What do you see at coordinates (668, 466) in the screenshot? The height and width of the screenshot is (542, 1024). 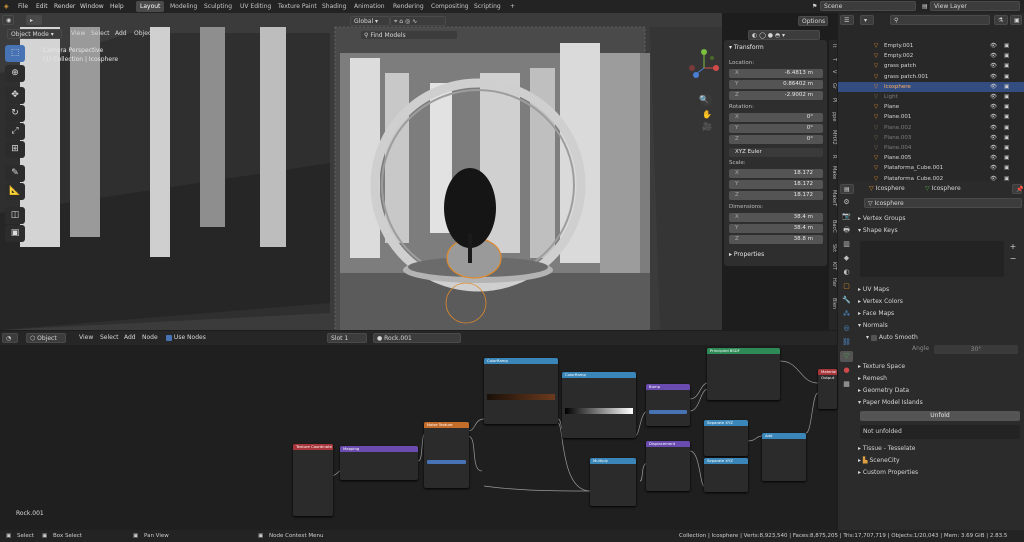 I see `node-displacement: Displacement` at bounding box center [668, 466].